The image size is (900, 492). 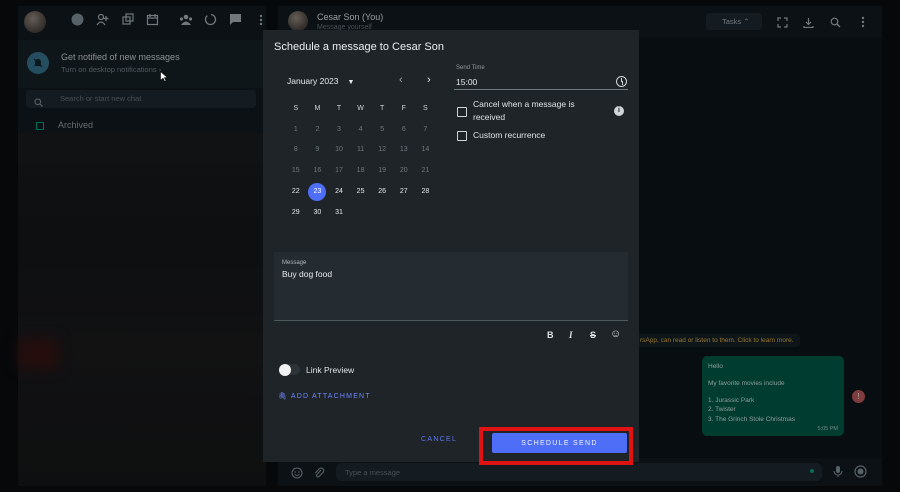 What do you see at coordinates (294, 263) in the screenshot?
I see `message-label: Message` at bounding box center [294, 263].